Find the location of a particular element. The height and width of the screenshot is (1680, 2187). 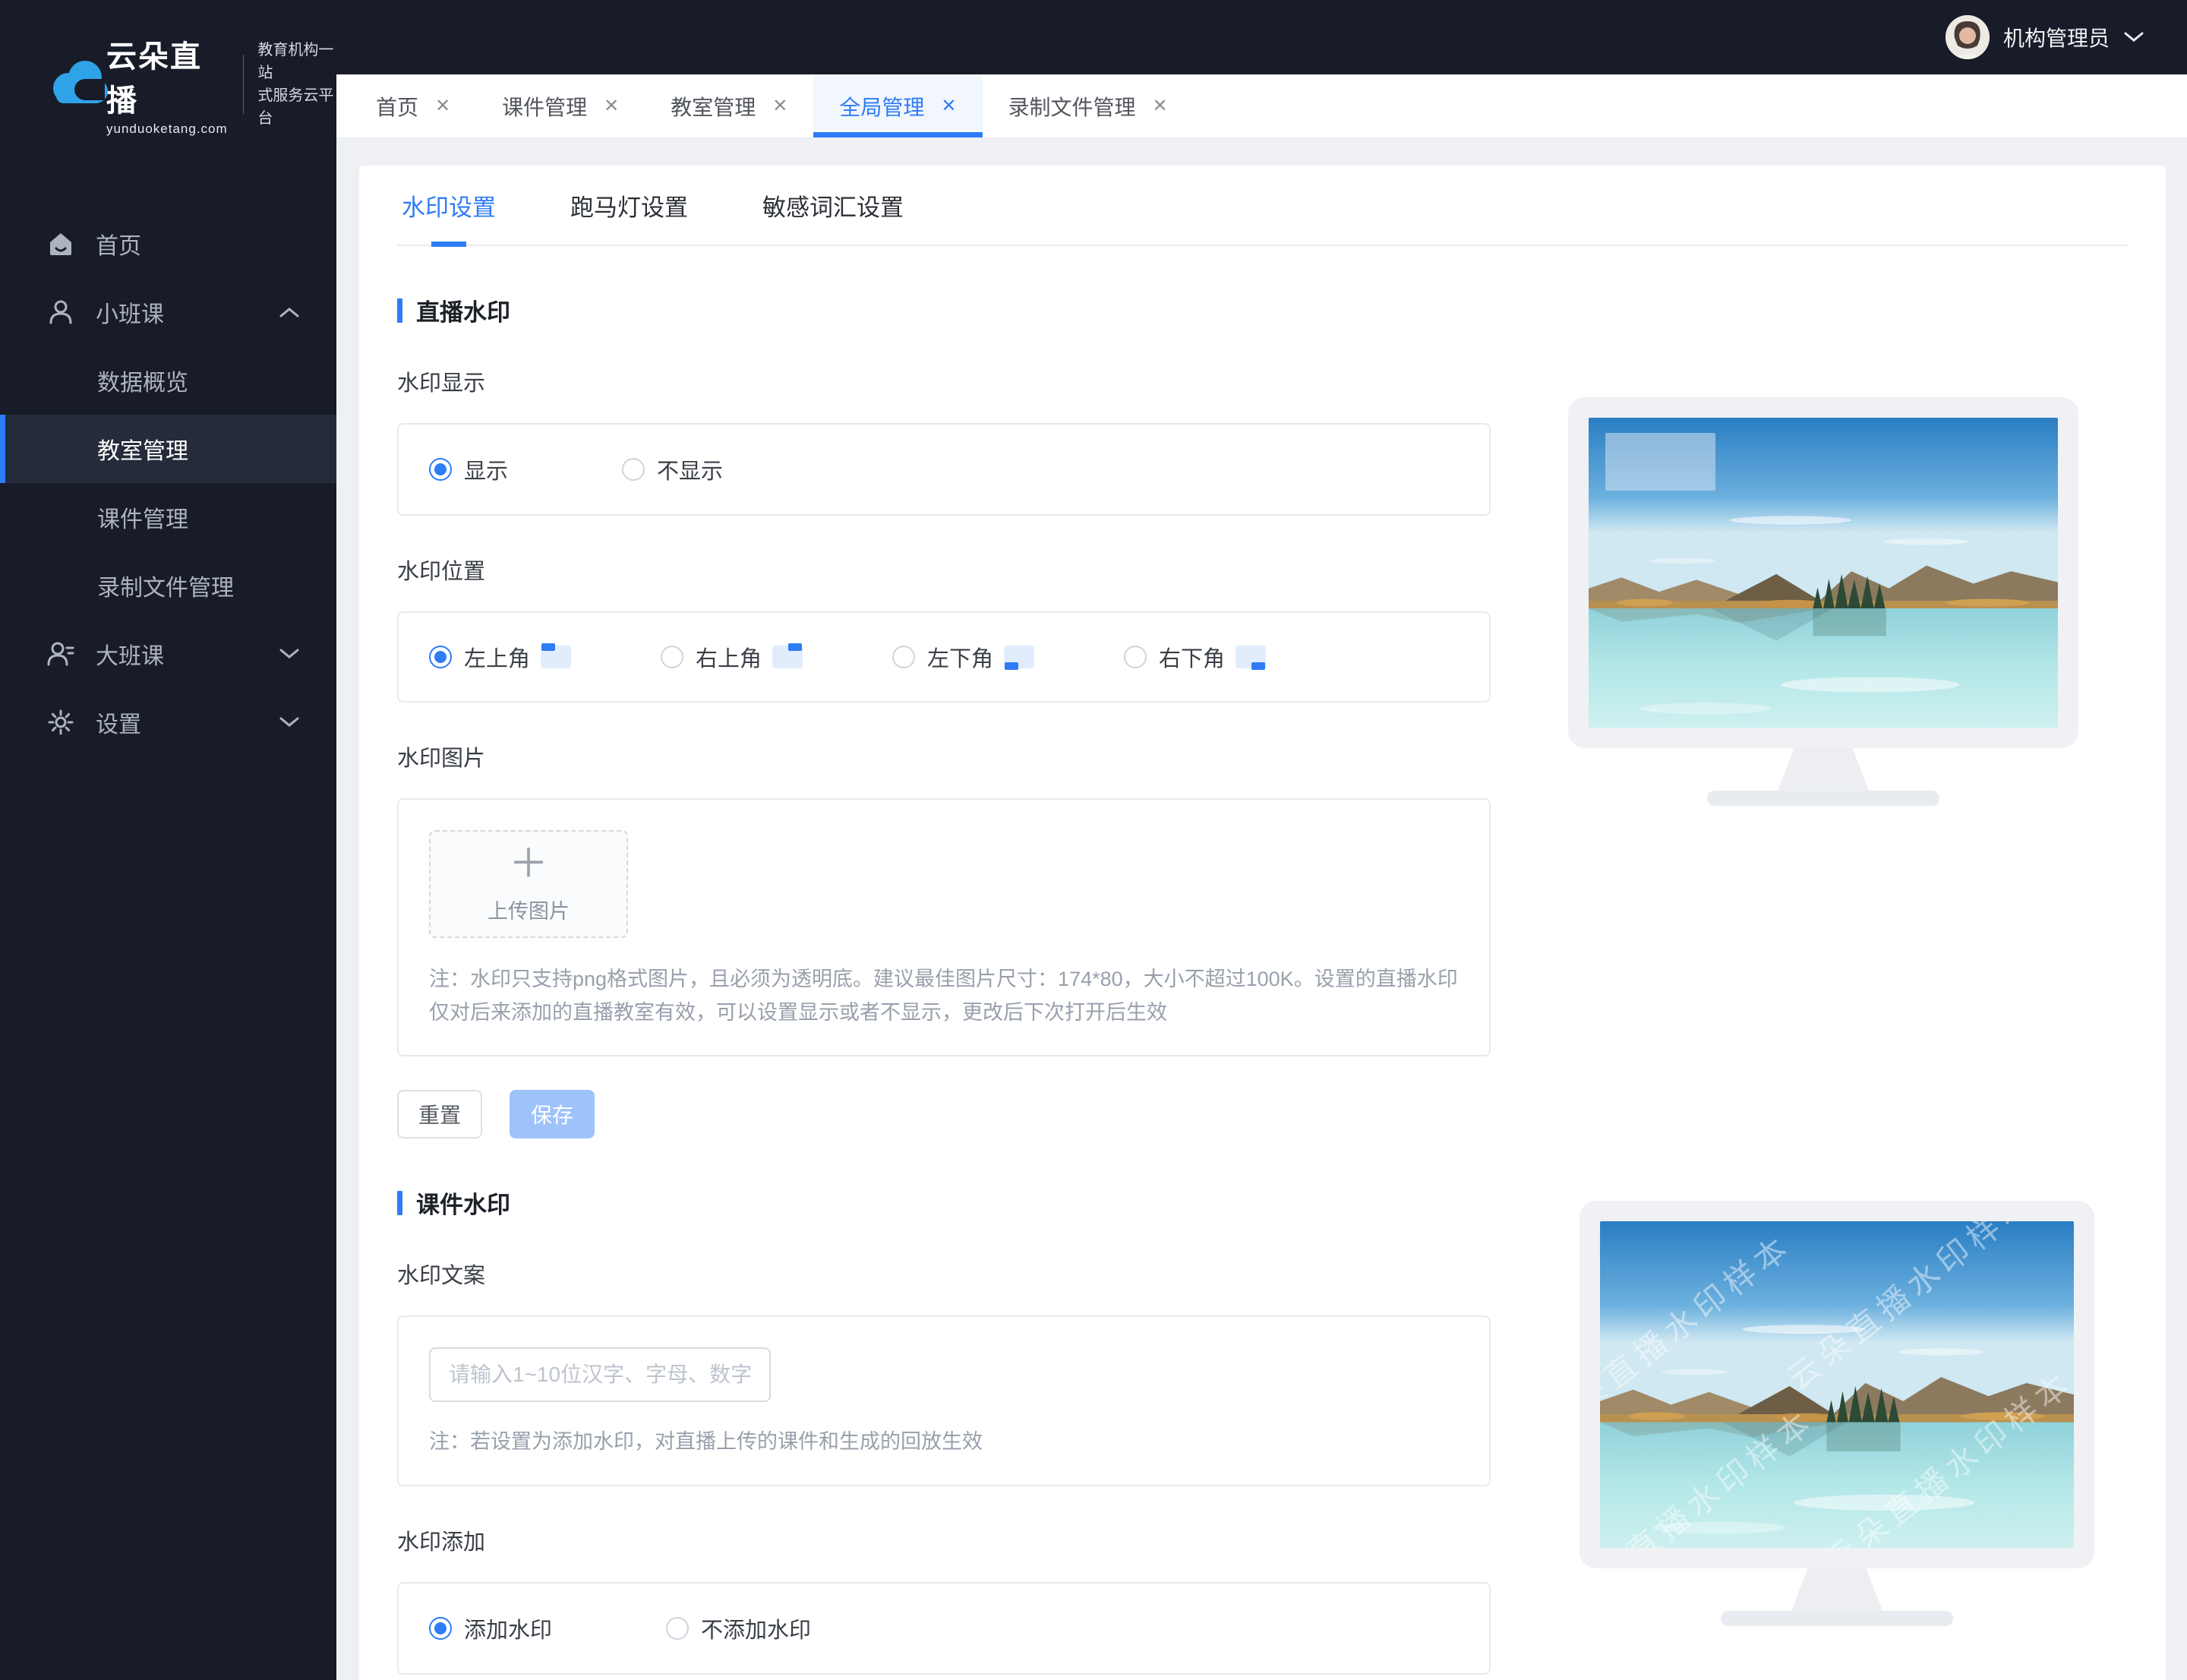

logo-divider is located at coordinates (243, 84).